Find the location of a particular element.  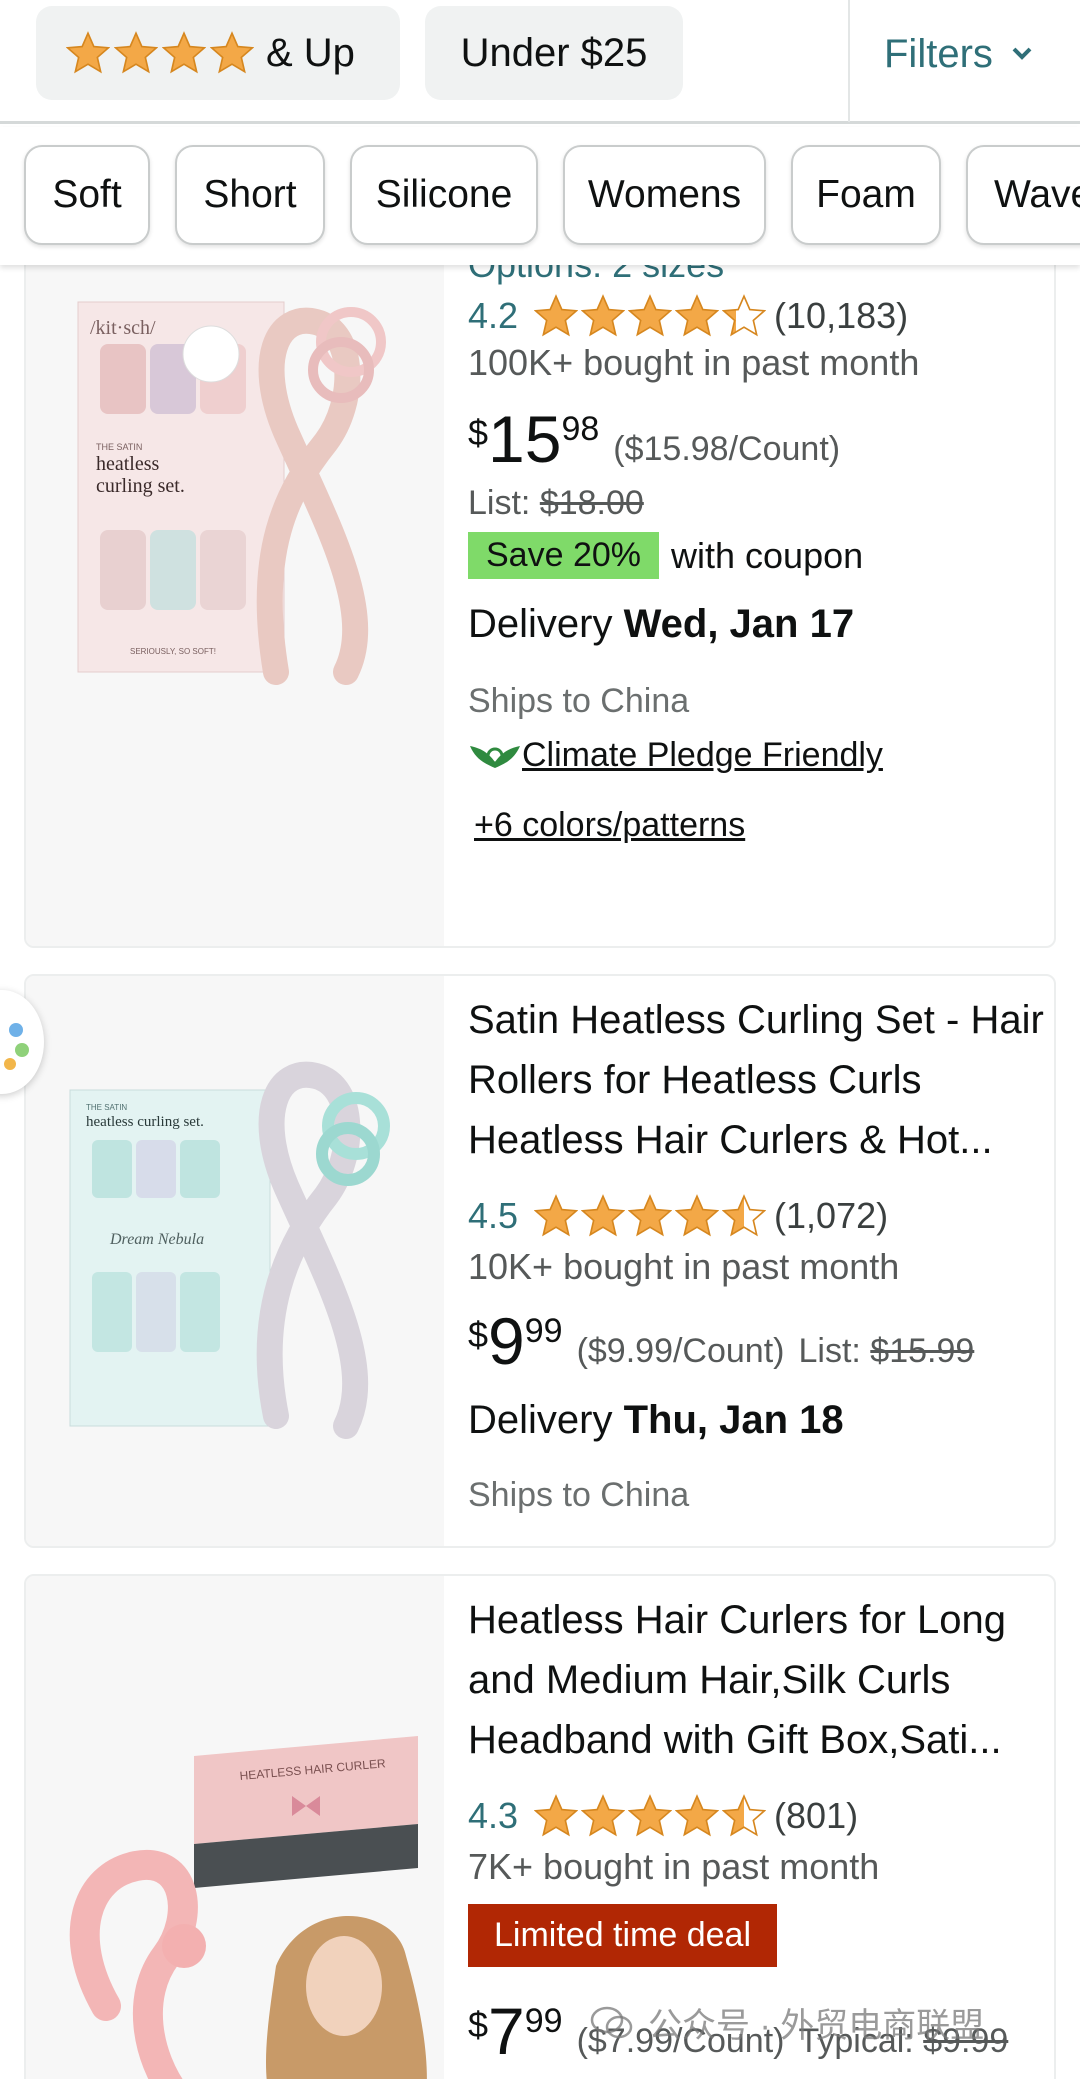

rating-filter-label: & Up is located at coordinates (310, 52).